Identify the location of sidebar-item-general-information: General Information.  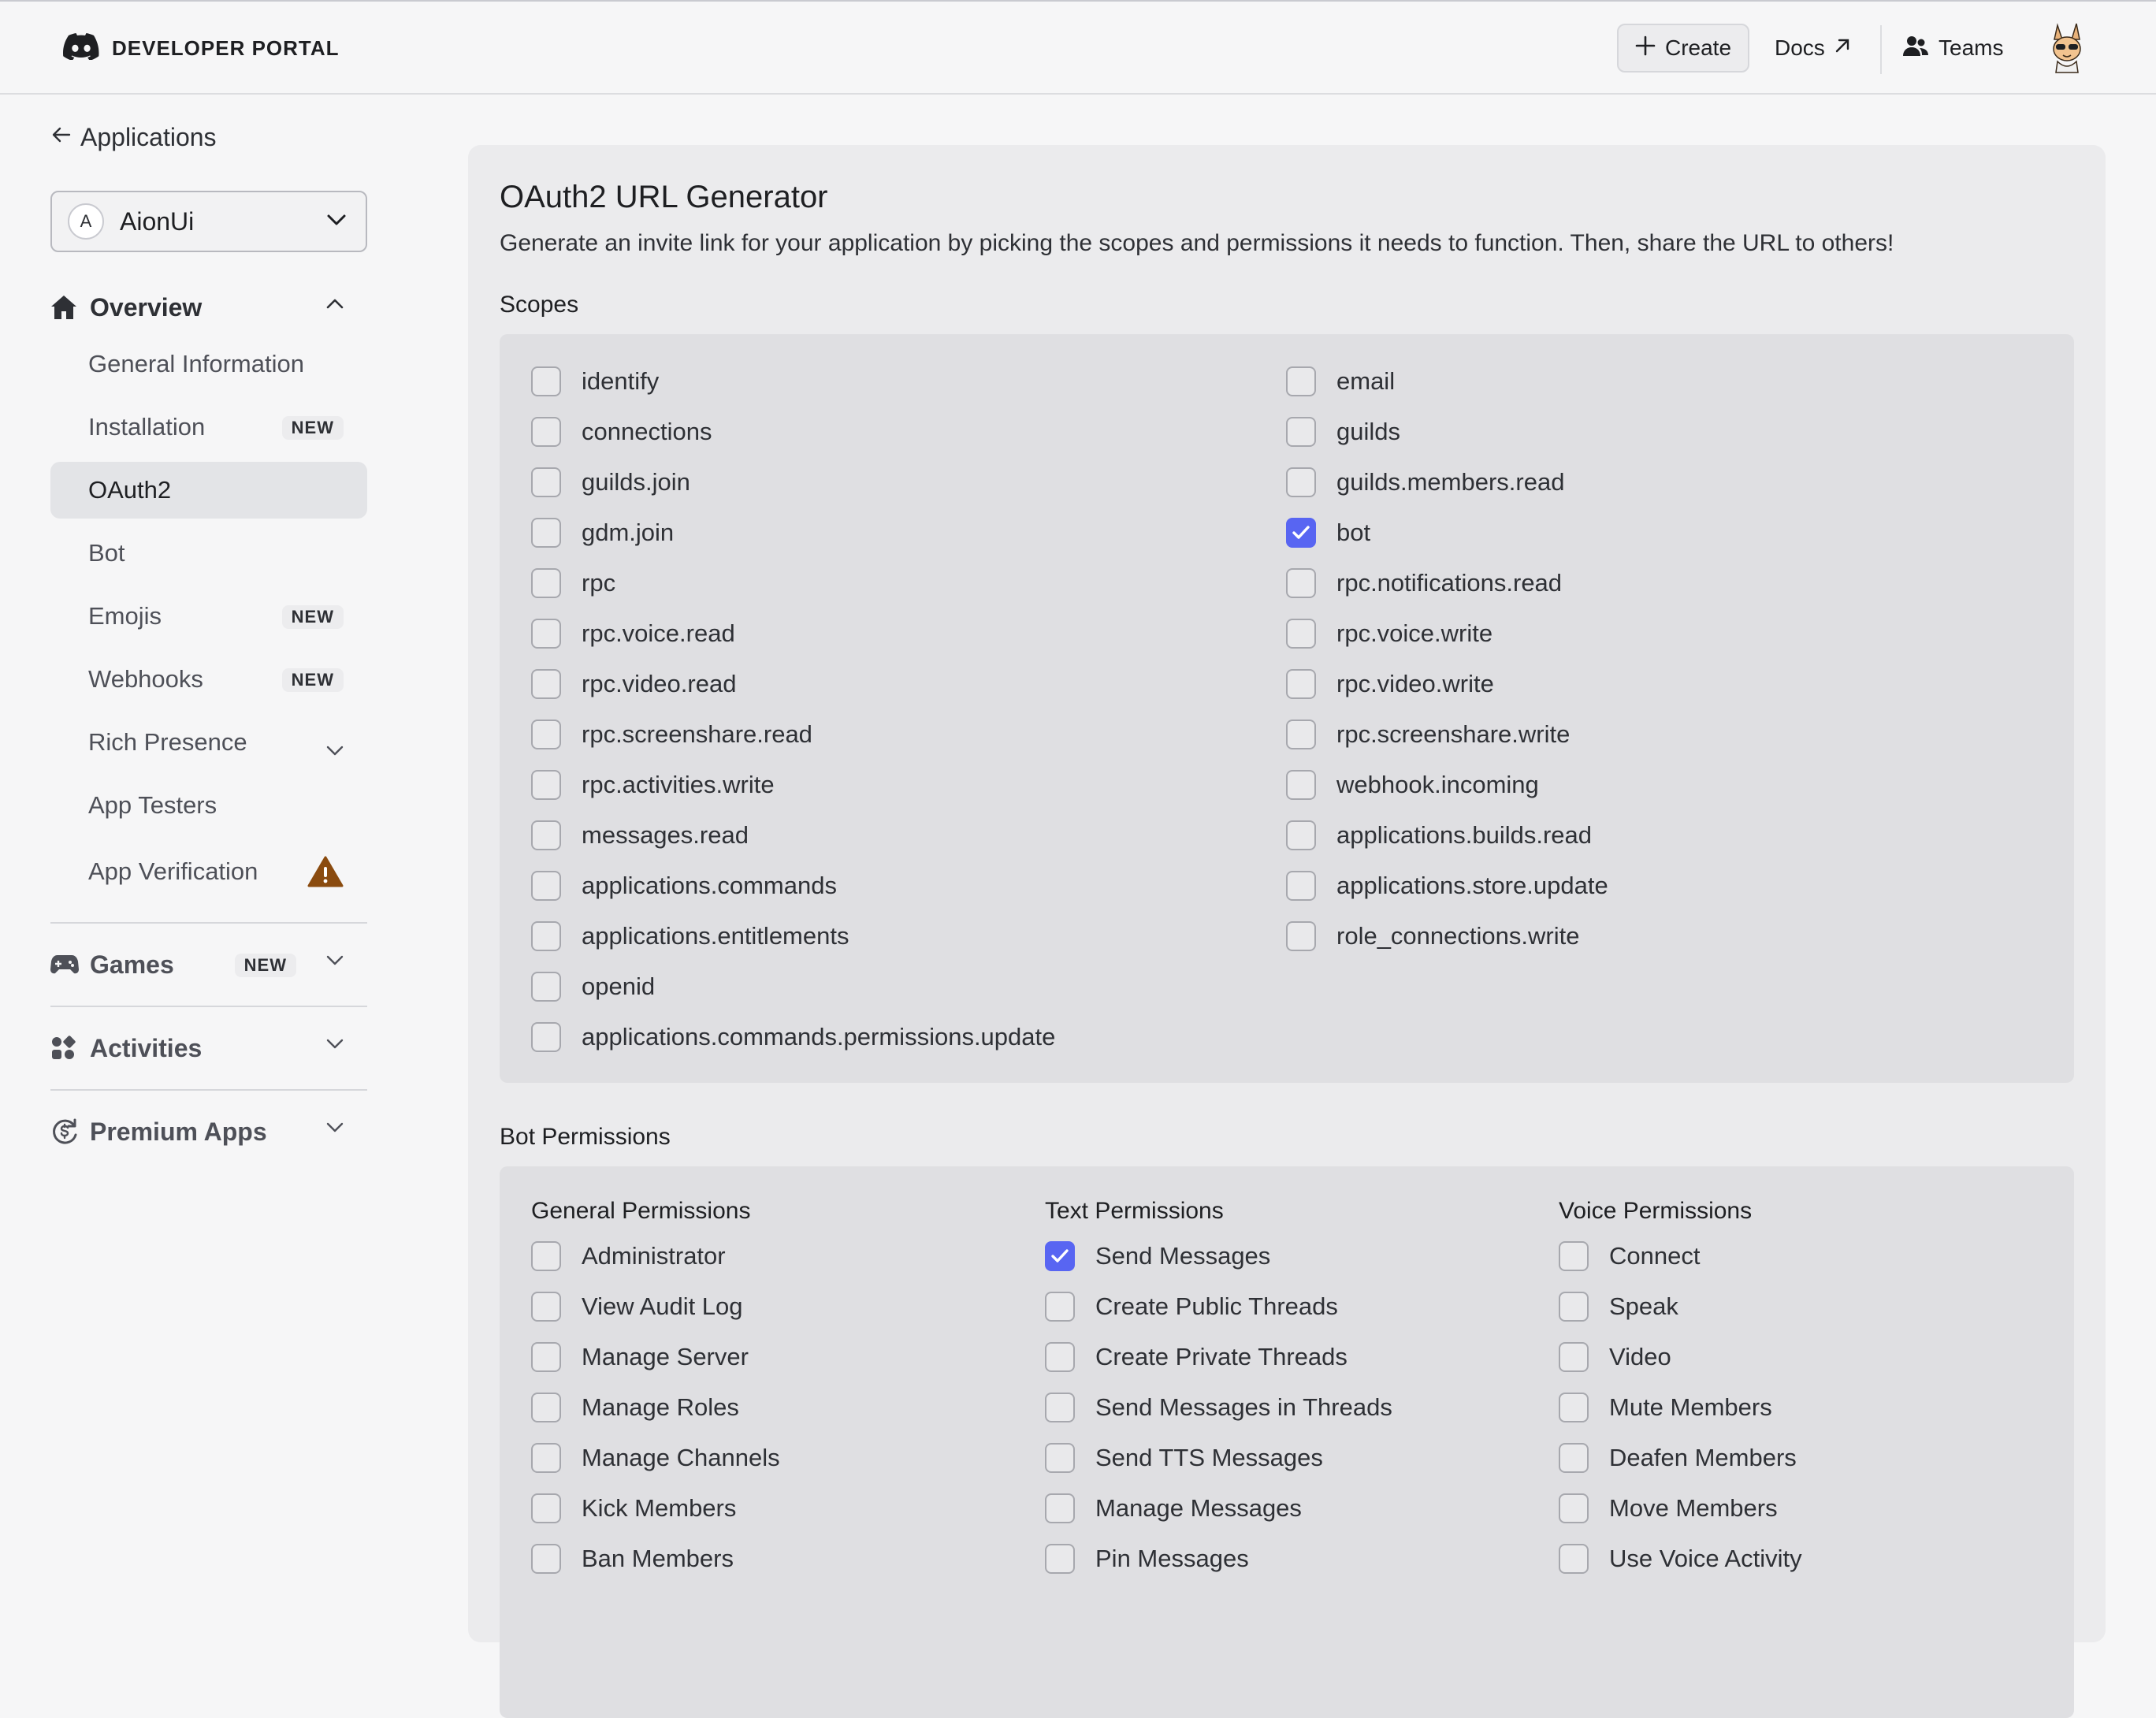
(208, 364).